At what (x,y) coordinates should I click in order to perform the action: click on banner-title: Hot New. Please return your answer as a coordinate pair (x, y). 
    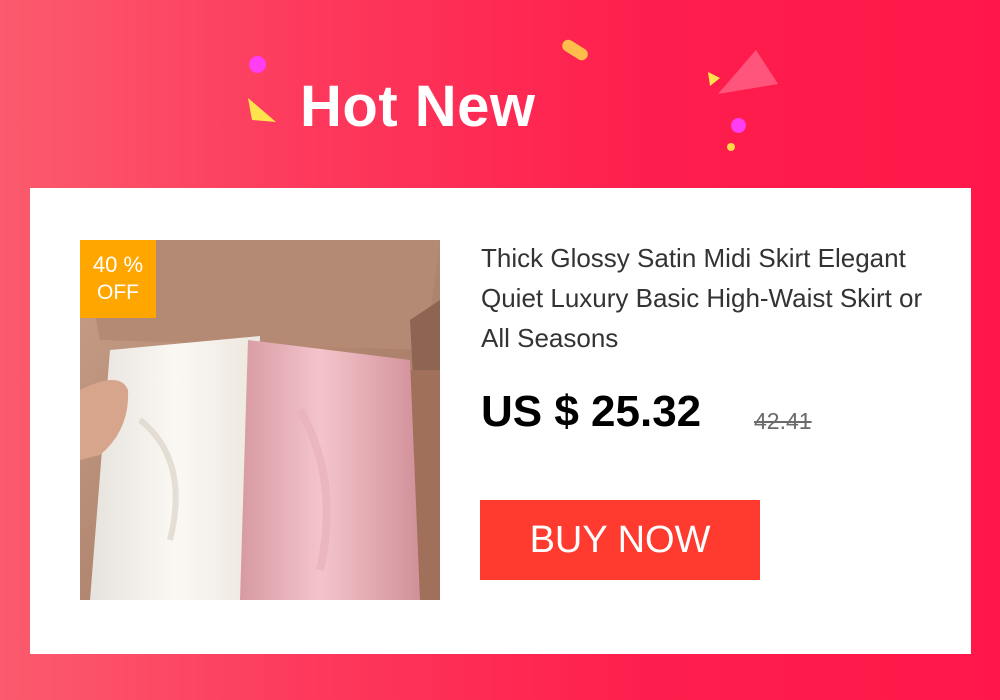
    Looking at the image, I should click on (418, 106).